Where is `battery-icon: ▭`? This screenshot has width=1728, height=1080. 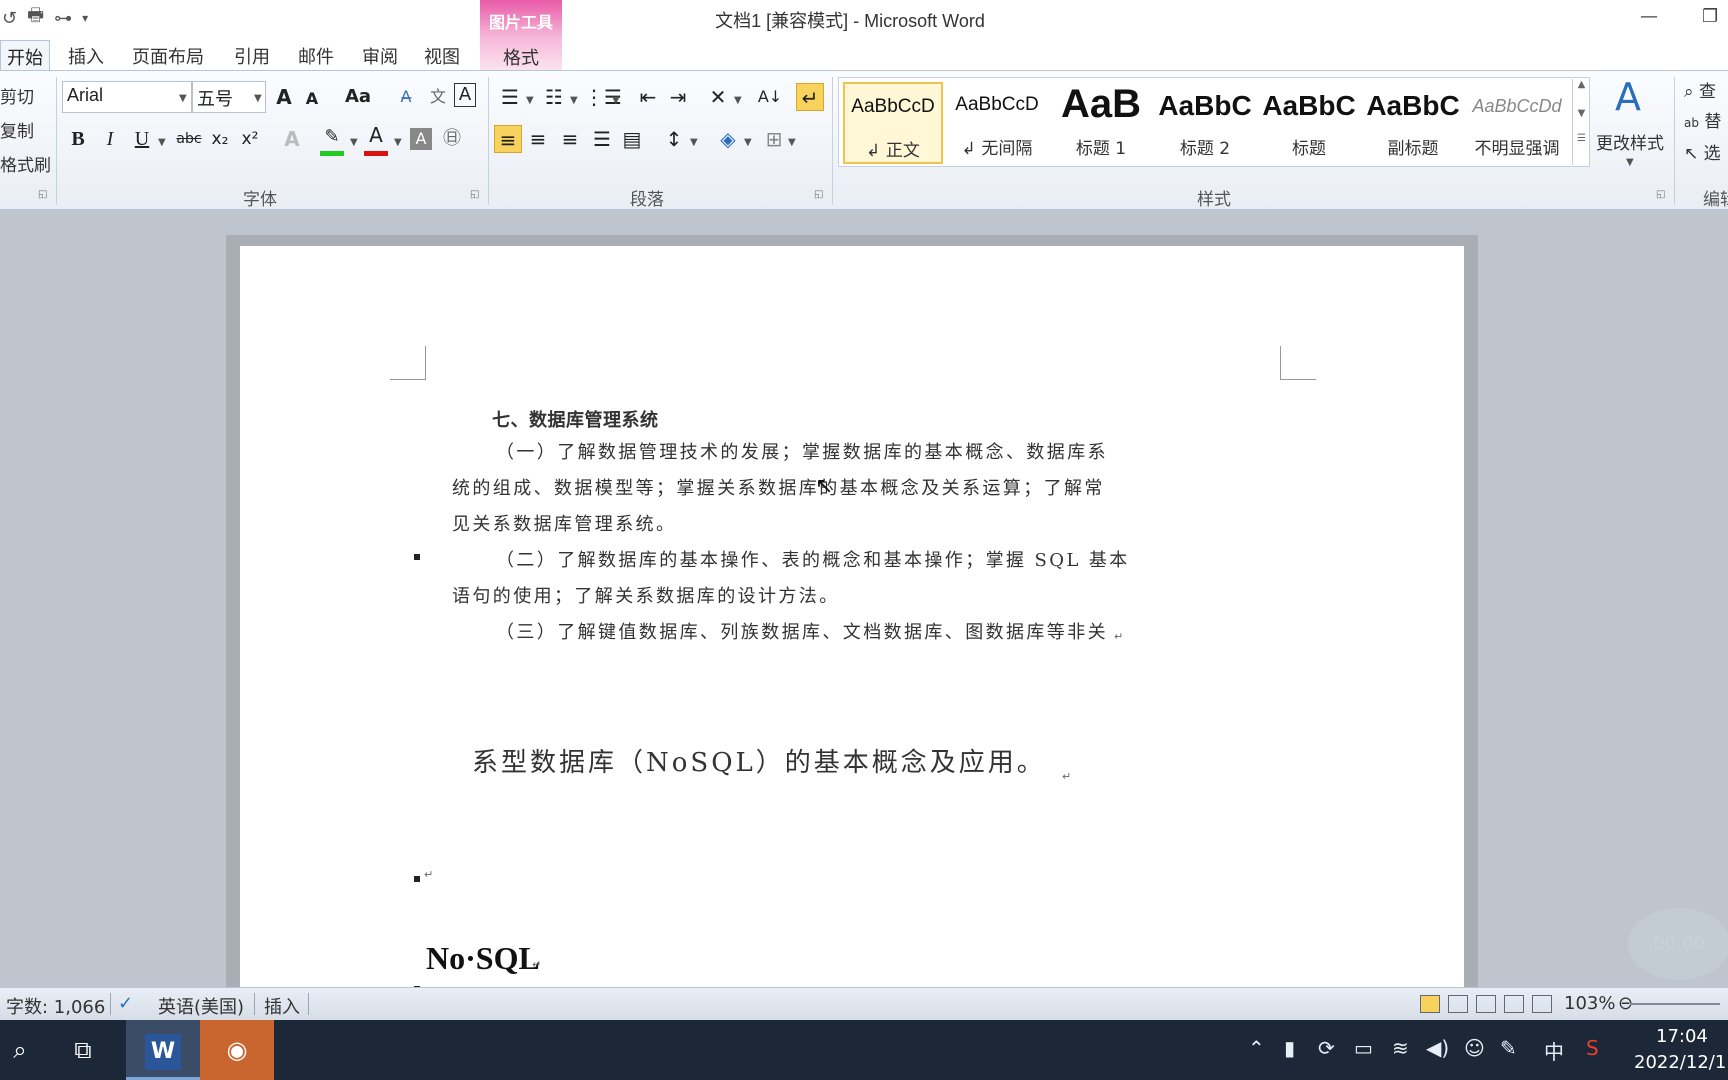 battery-icon: ▭ is located at coordinates (1363, 1048).